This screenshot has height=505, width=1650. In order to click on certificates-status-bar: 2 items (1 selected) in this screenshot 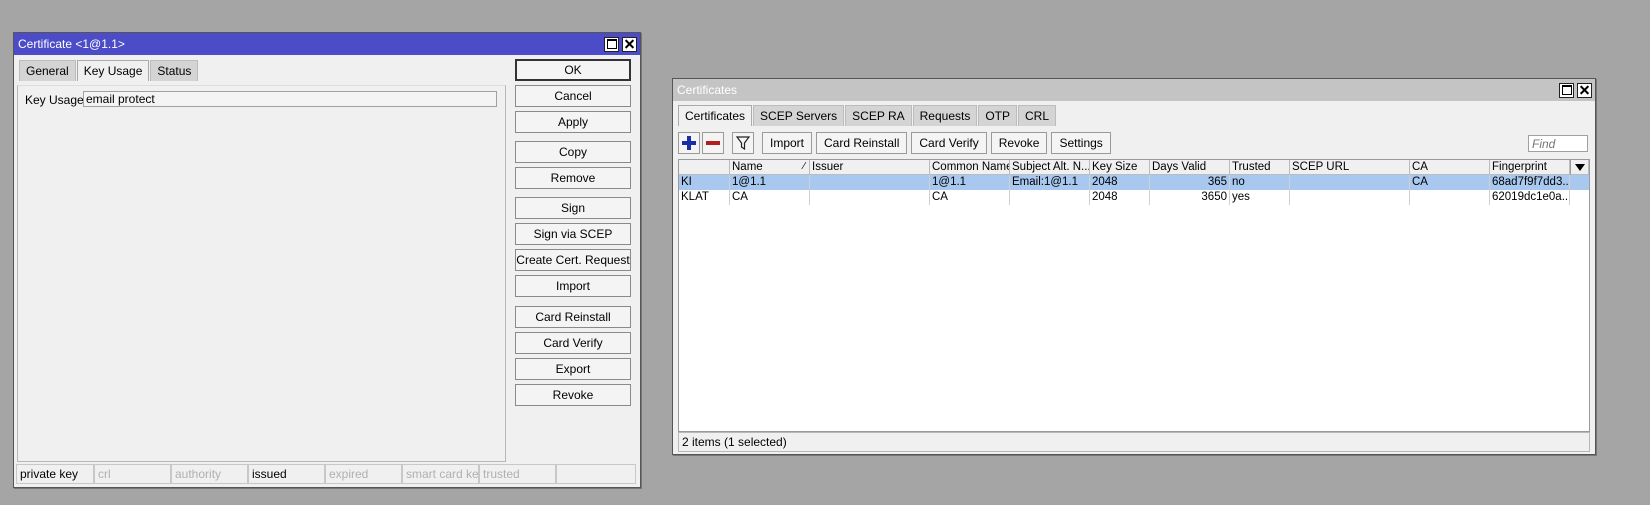, I will do `click(1134, 442)`.